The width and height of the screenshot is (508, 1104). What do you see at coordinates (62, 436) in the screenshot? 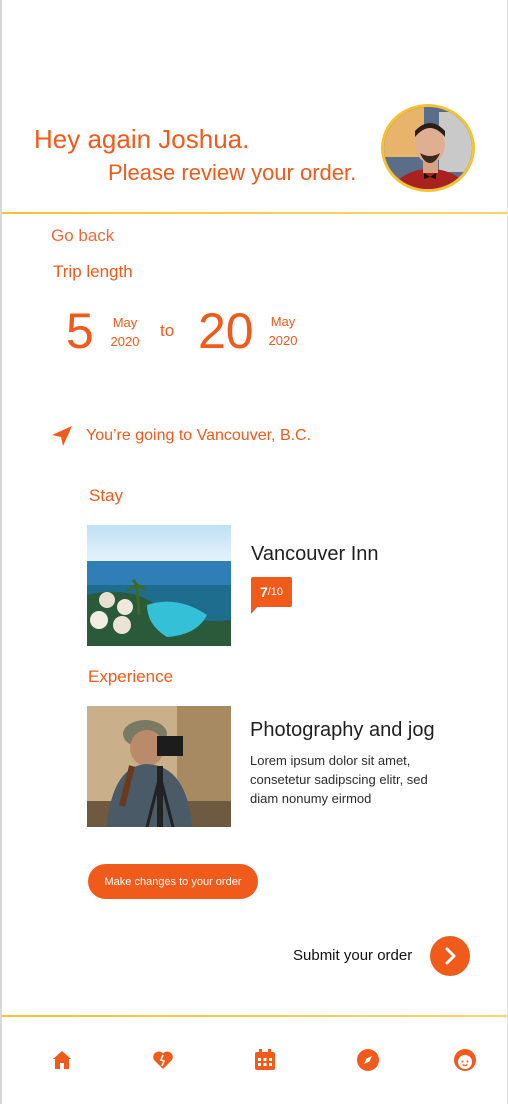
I see `location-arrow-icon` at bounding box center [62, 436].